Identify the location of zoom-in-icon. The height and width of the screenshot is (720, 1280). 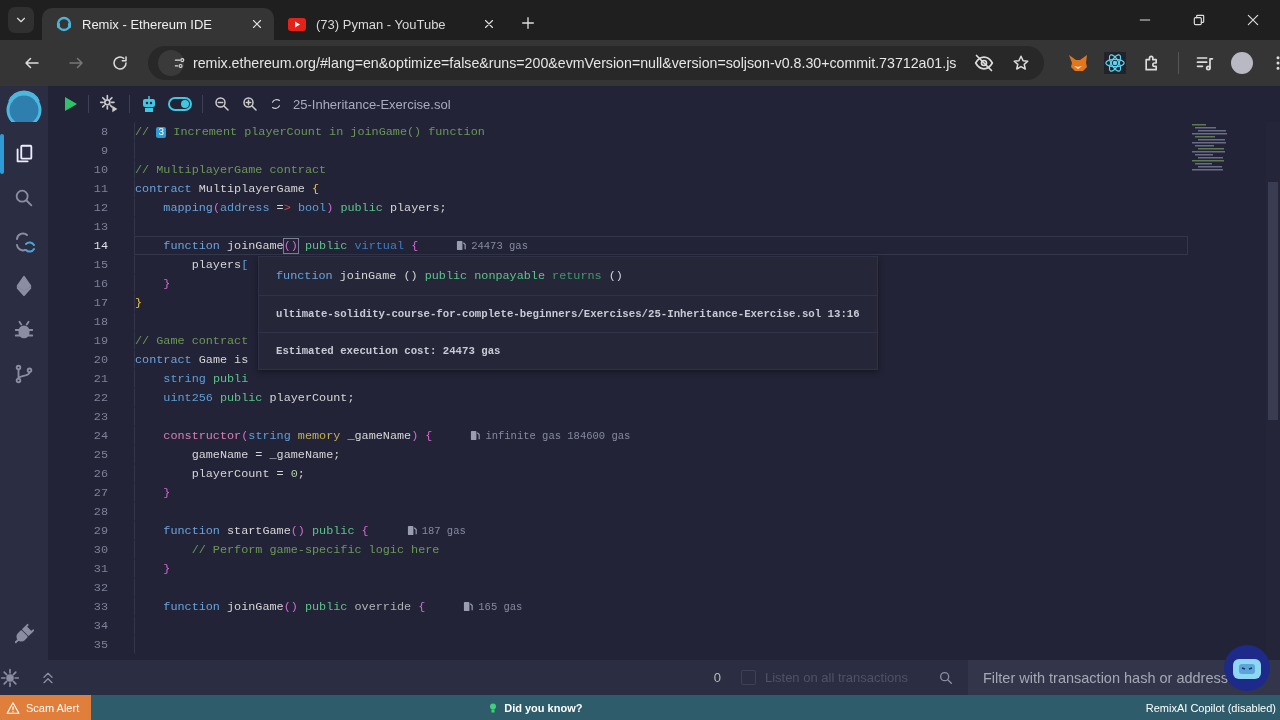
(250, 104).